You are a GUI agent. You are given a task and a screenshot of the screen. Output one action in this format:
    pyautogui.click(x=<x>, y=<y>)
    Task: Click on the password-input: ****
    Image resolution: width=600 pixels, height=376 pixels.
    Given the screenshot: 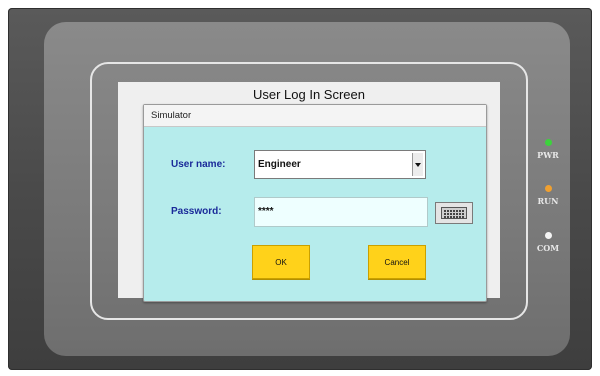 What is the action you would take?
    pyautogui.click(x=341, y=212)
    